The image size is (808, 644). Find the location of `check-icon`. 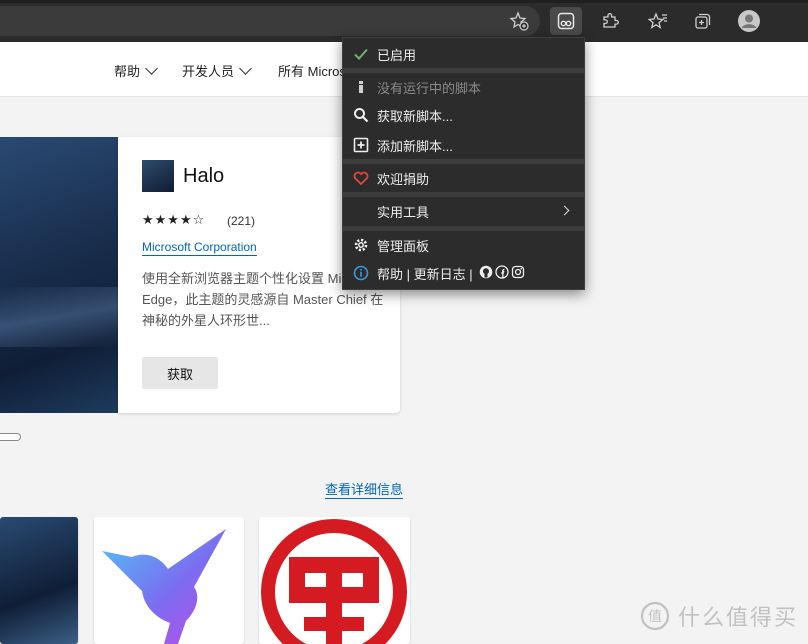

check-icon is located at coordinates (361, 54).